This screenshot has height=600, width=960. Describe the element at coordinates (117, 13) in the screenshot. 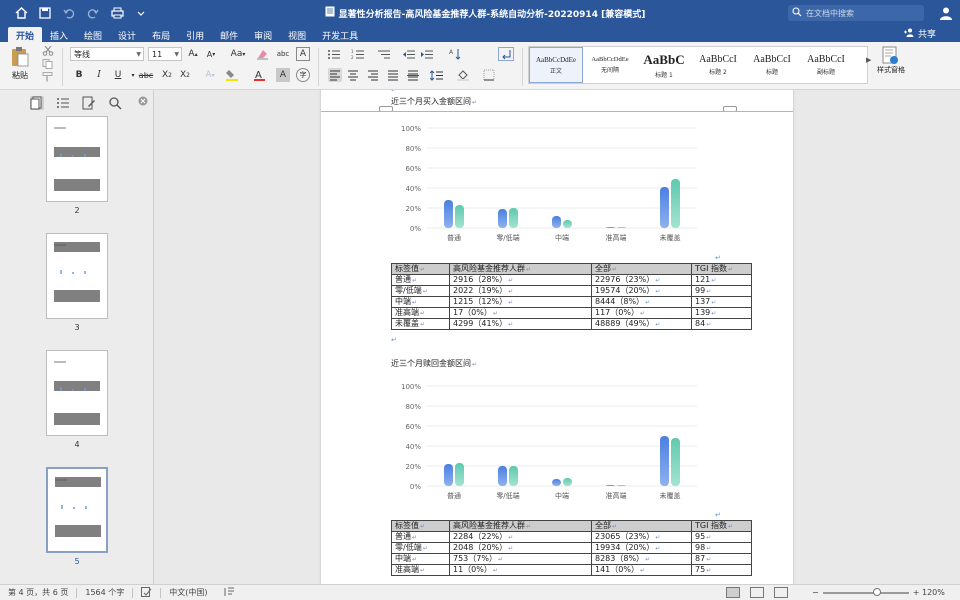

I see `print-icon` at that location.